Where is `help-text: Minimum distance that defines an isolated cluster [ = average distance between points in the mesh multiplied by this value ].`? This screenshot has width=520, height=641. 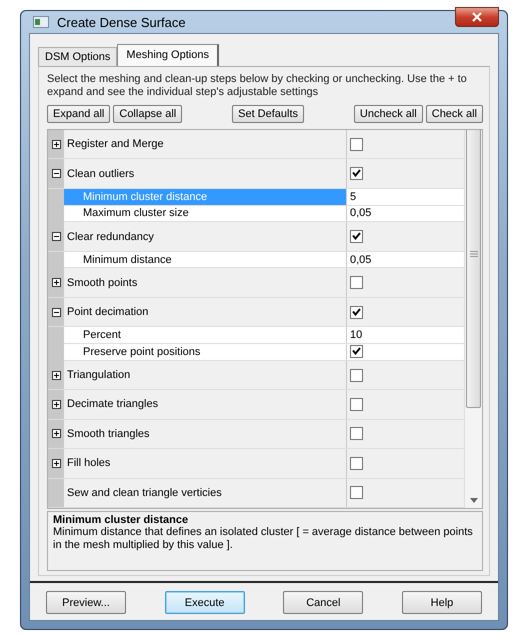
help-text: Minimum distance that defines an isolated cluster [ = average distance between points in the mesh multiplied by this value ]. is located at coordinates (263, 539).